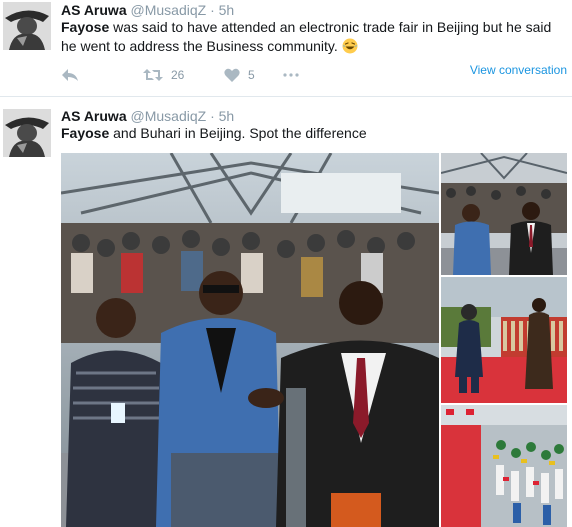 The width and height of the screenshot is (572, 527). What do you see at coordinates (178, 75) in the screenshot?
I see `retweet-count: 26` at bounding box center [178, 75].